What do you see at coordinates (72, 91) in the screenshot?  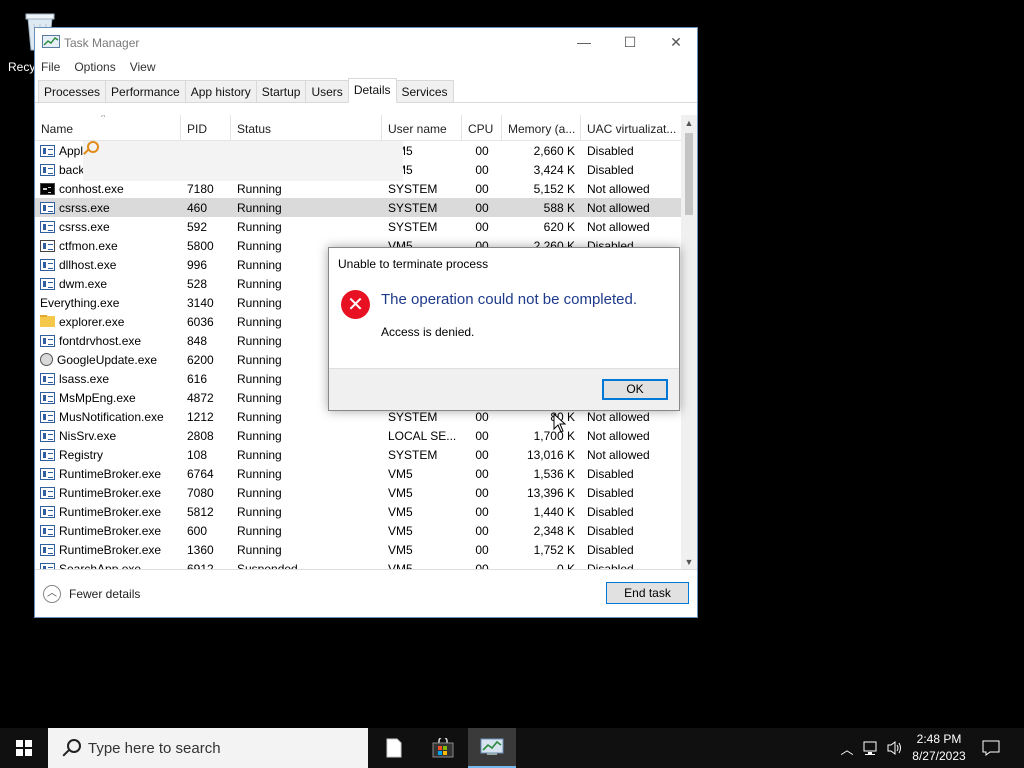 I see `tab-processes: Processes` at bounding box center [72, 91].